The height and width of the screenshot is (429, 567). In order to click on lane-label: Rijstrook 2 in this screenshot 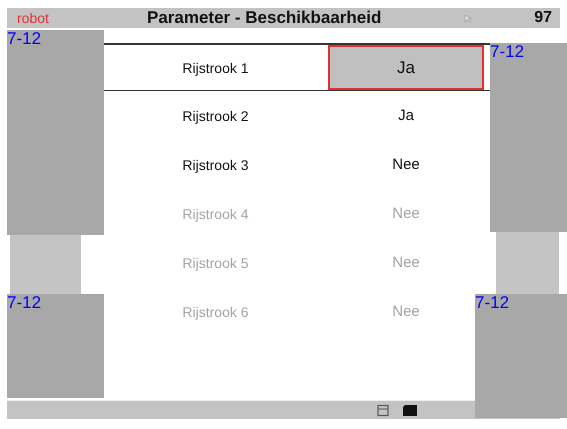, I will do `click(215, 116)`.